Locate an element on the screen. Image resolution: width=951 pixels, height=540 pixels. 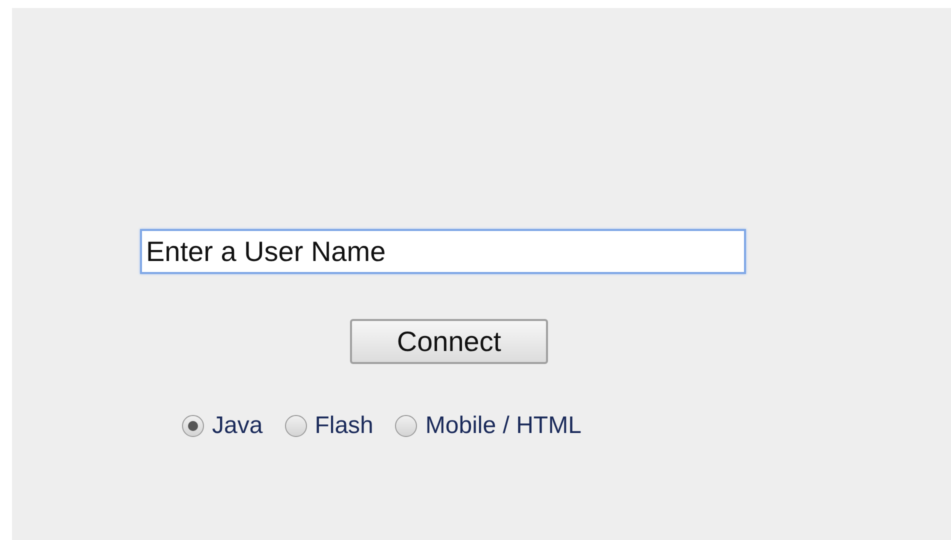
connect-button: Connect is located at coordinates (449, 341).